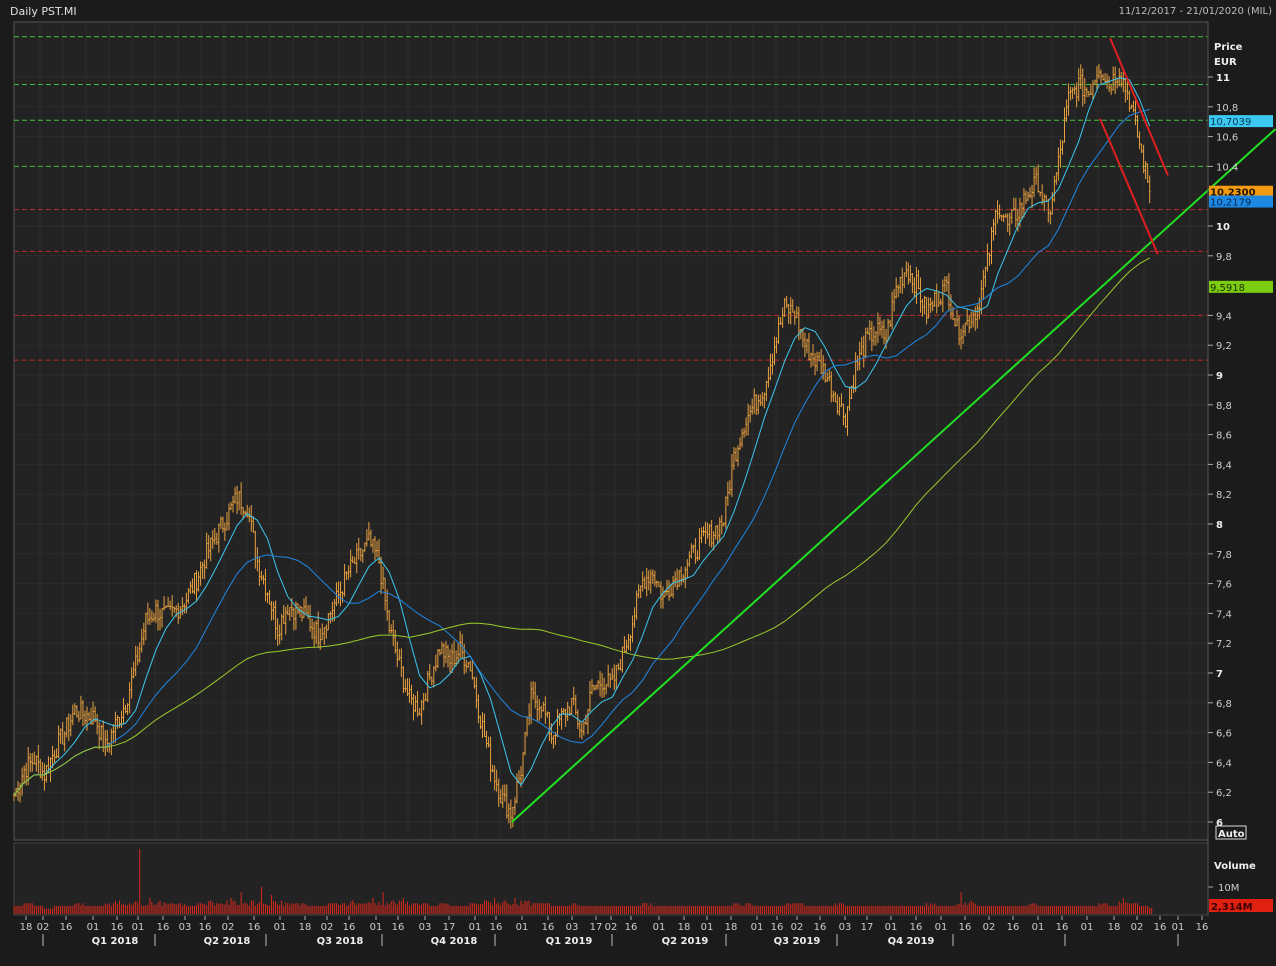 The height and width of the screenshot is (966, 1276). Describe the element at coordinates (1227, 167) in the screenshot. I see `y-tick-label: 10,4` at that location.